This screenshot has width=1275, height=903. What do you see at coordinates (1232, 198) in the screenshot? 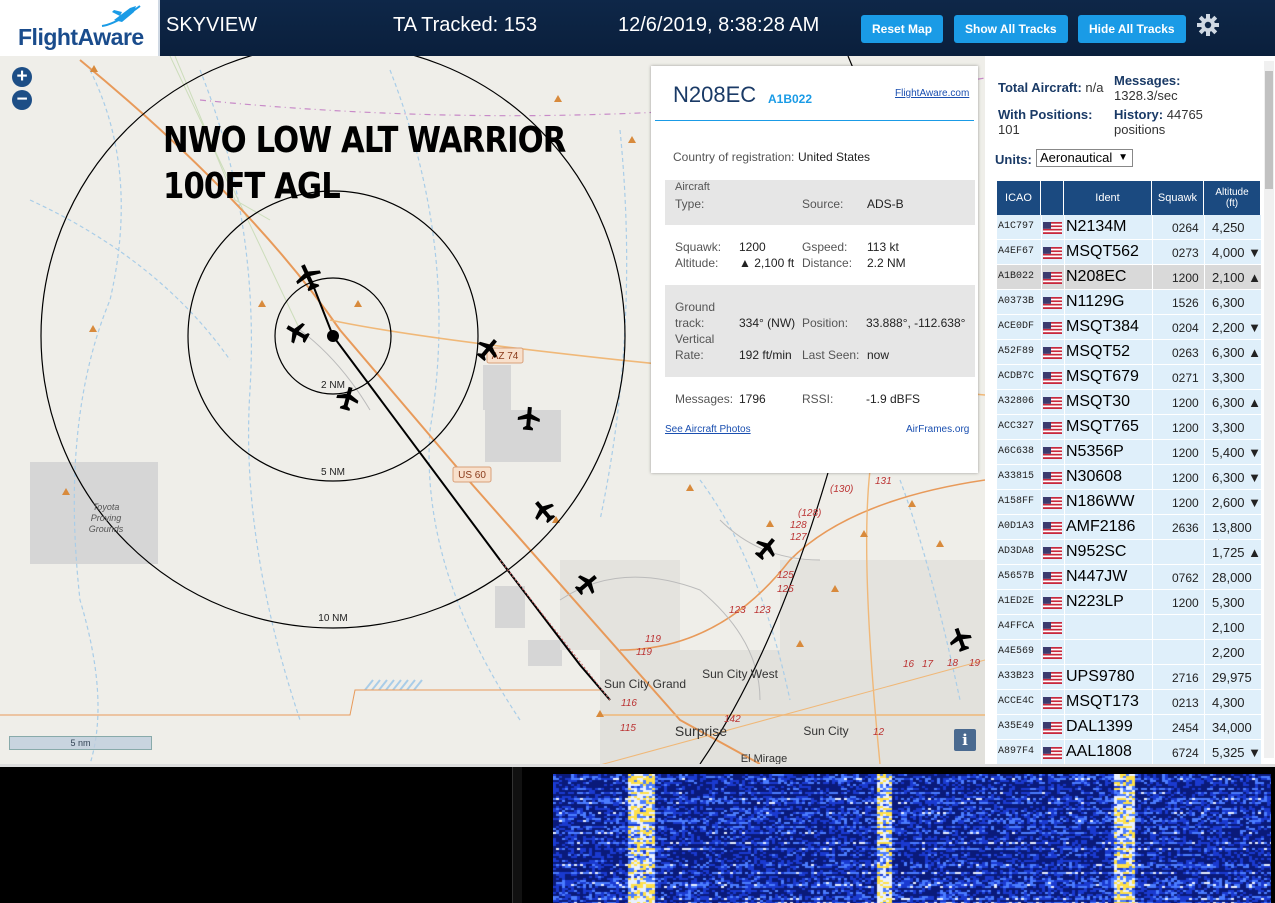
I see `col-altitude: Altitude (ft)` at bounding box center [1232, 198].